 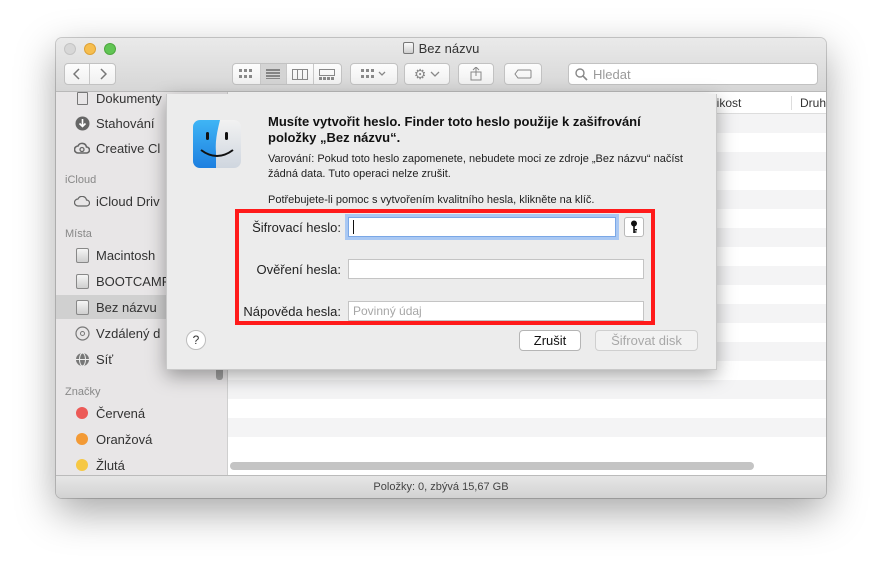 I want to click on documents-icon, so click(x=82, y=99).